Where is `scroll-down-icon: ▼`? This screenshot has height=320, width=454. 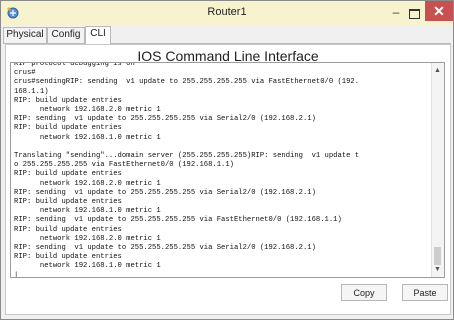 scroll-down-icon: ▼ is located at coordinates (437, 269).